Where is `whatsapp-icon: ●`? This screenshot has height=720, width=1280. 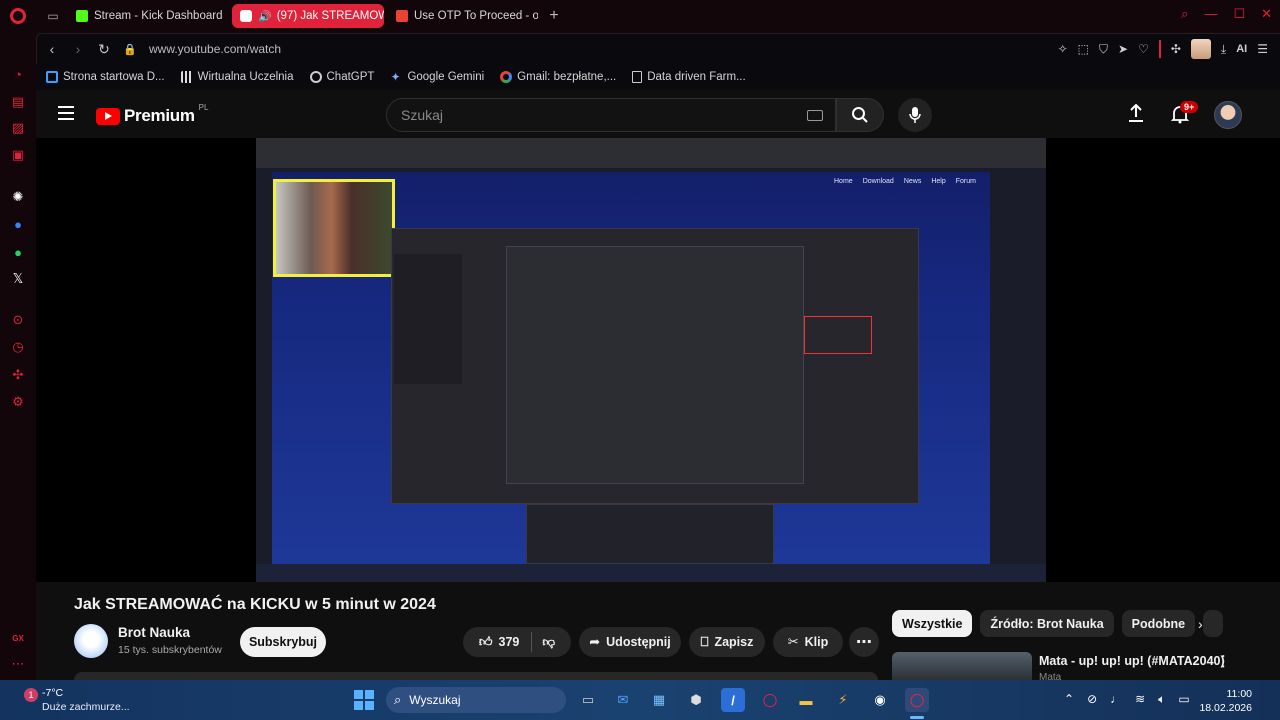 whatsapp-icon: ● is located at coordinates (18, 252).